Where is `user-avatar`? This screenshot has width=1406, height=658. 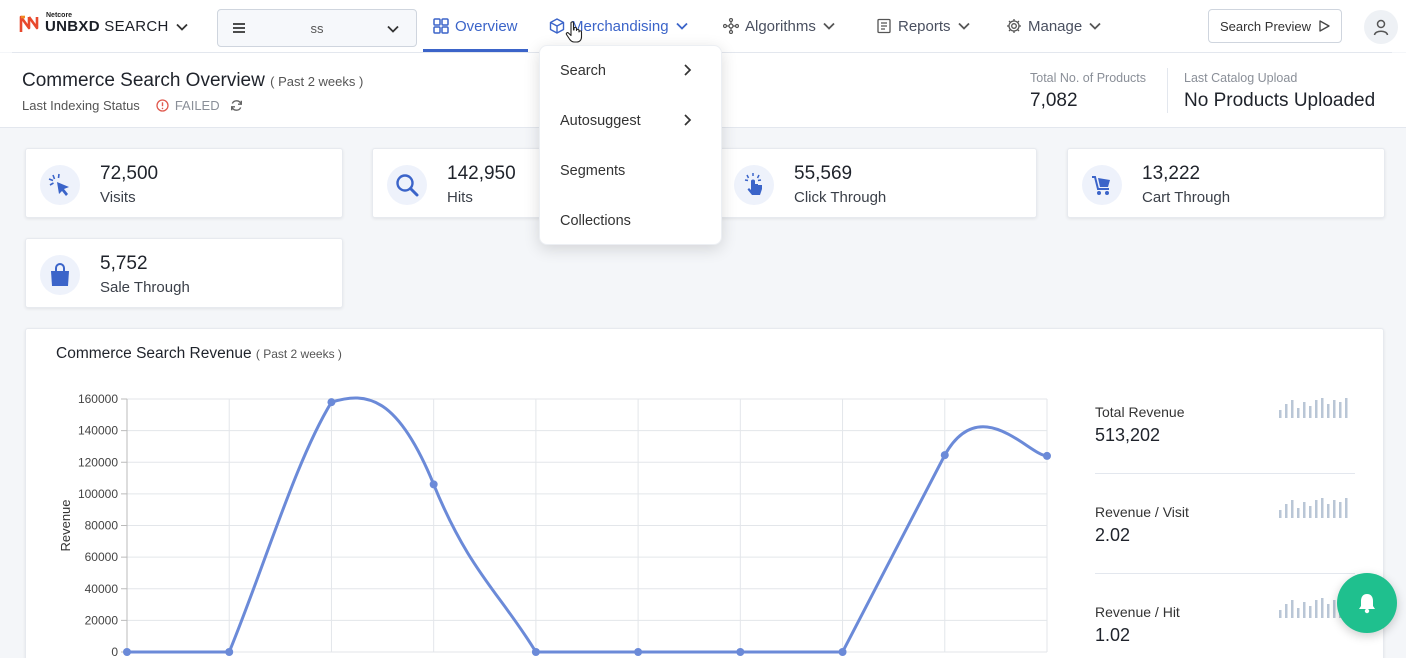
user-avatar is located at coordinates (1381, 27).